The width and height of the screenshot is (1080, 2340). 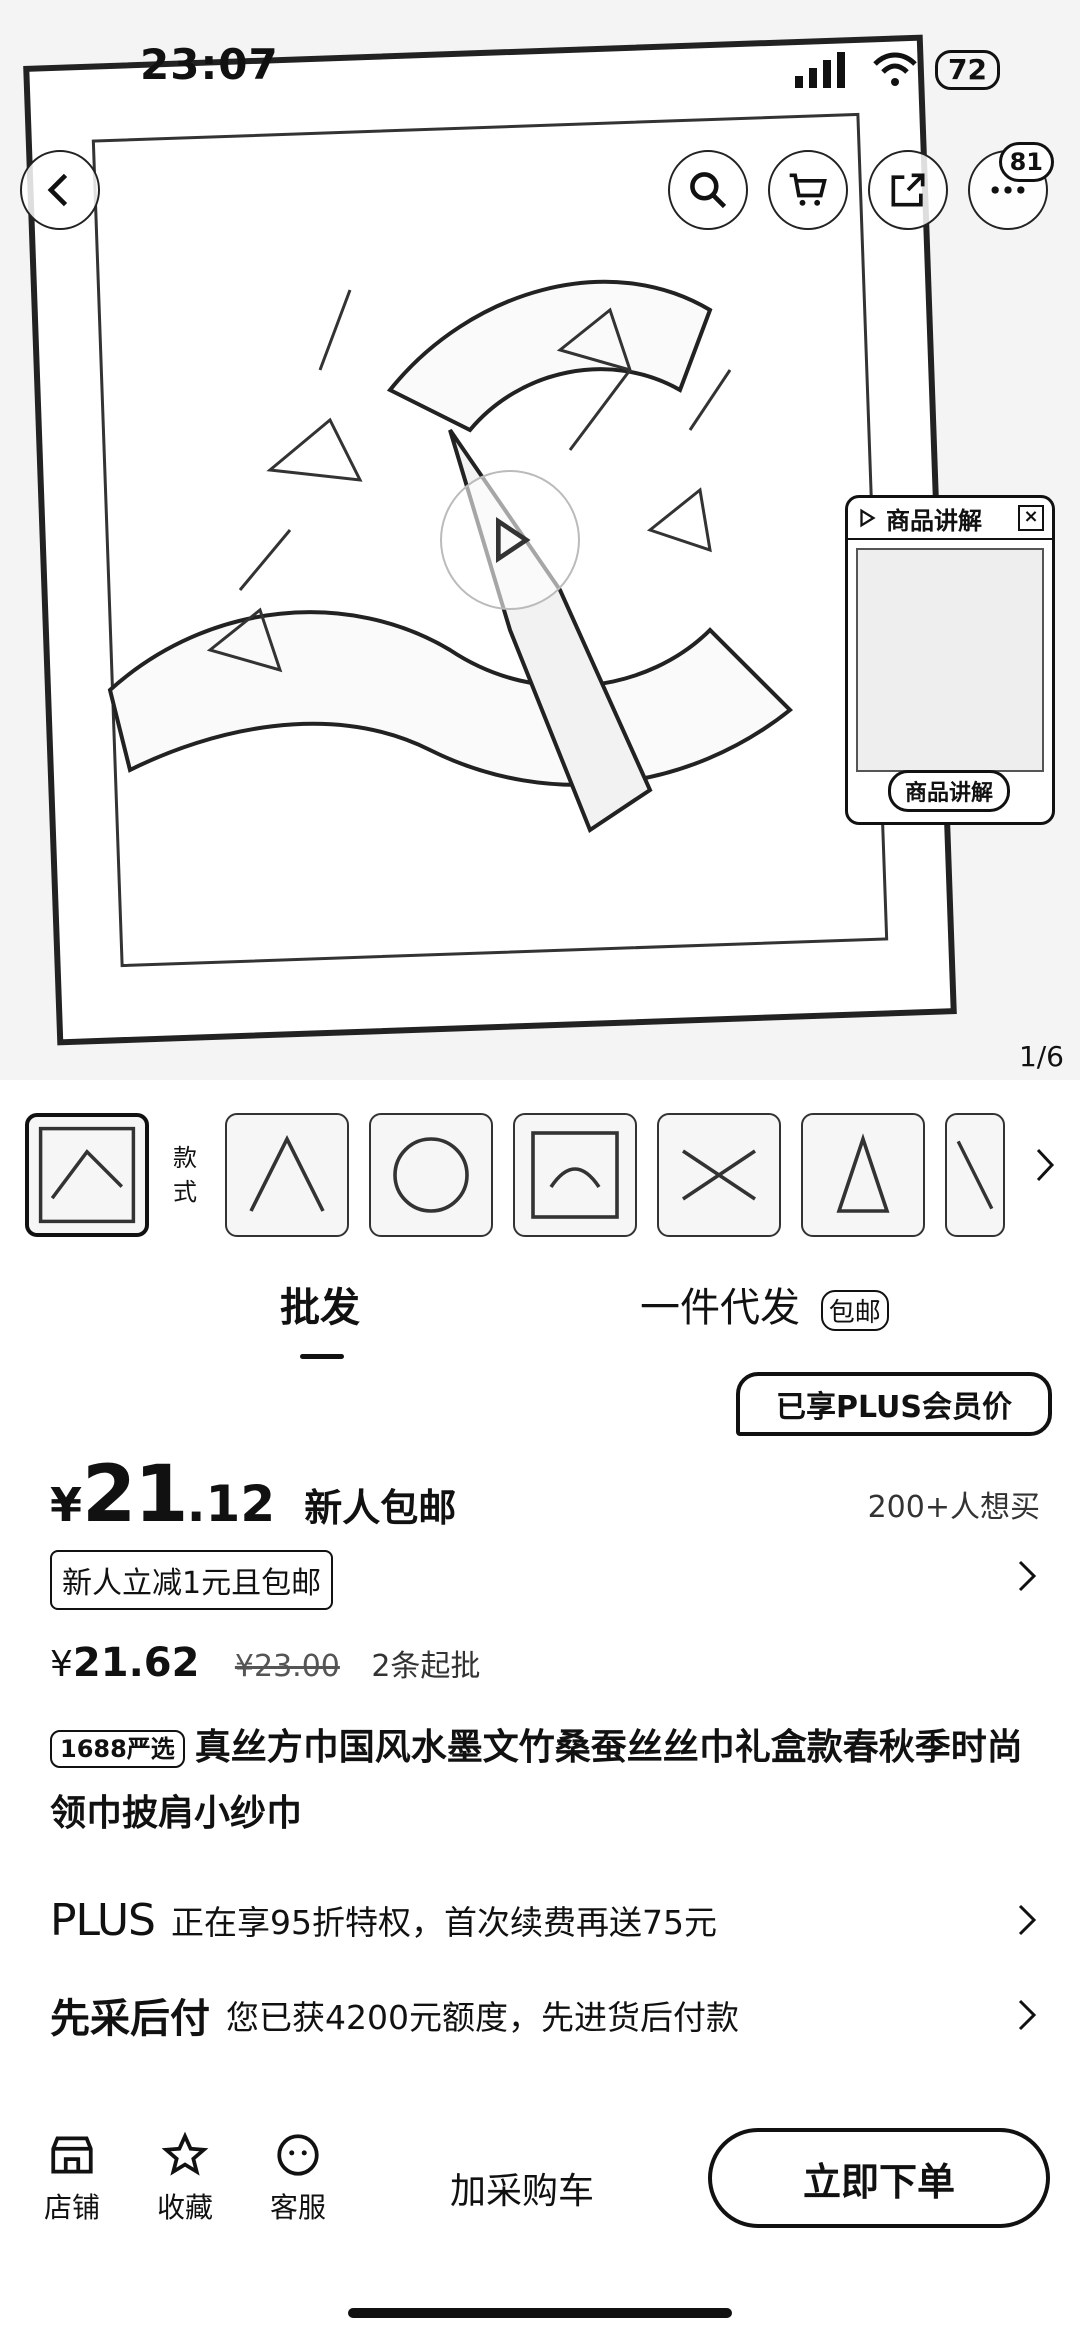 I want to click on product-title: 1688严选 真丝方巾国风水墨文竹桑蚕丝丝巾礼盒款春秋季时尚领巾披肩小纱巾, so click(x=545, y=1781).